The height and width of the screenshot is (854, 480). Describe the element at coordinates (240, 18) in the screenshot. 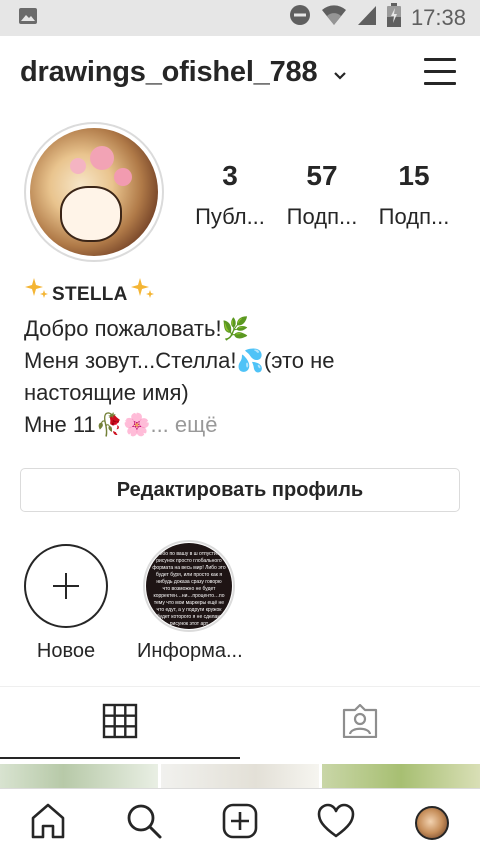

I see `status-bar: 17:38` at that location.